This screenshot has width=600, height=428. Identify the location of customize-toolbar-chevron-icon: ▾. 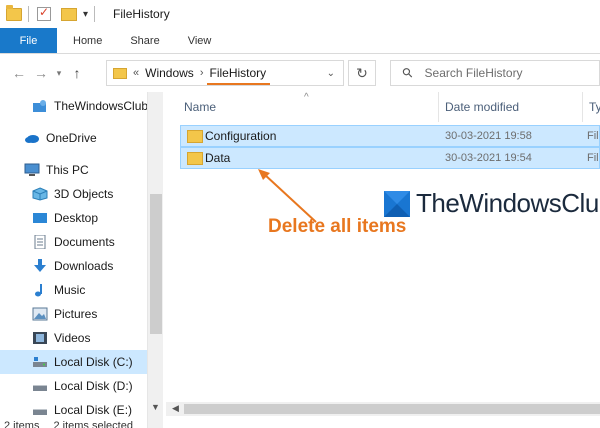
(85, 14).